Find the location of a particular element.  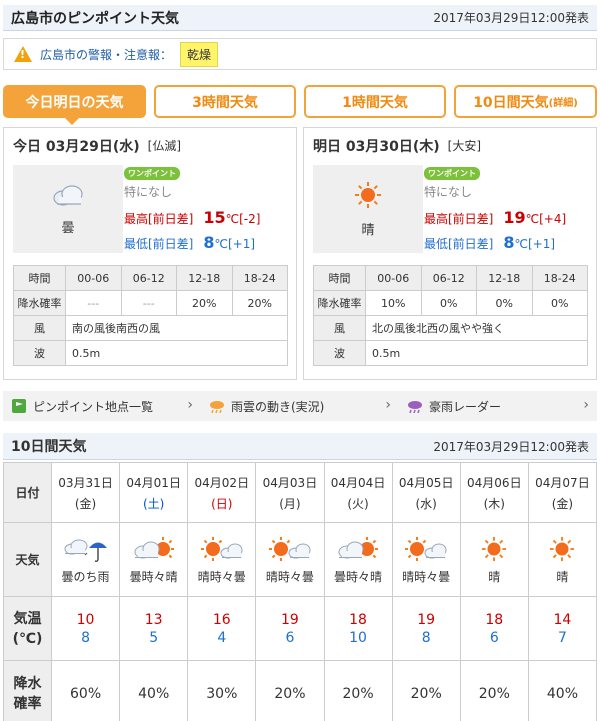

pop-cell: --- is located at coordinates (148, 303).